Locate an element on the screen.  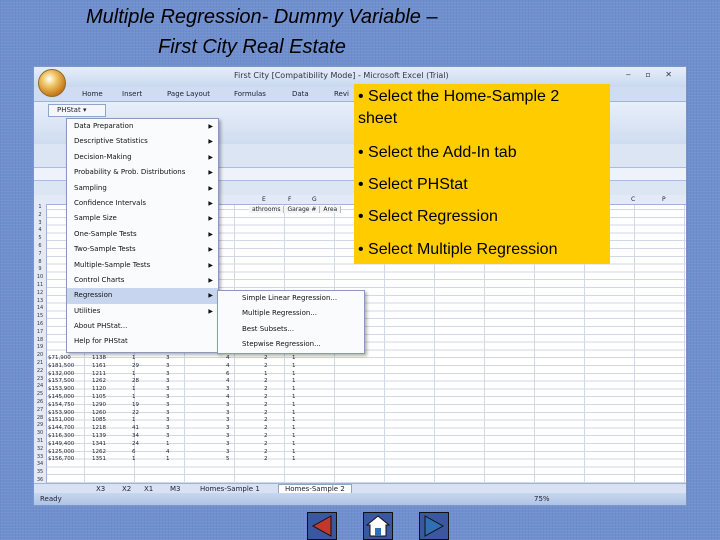
tab-review: Revi is located at coordinates (341, 94).